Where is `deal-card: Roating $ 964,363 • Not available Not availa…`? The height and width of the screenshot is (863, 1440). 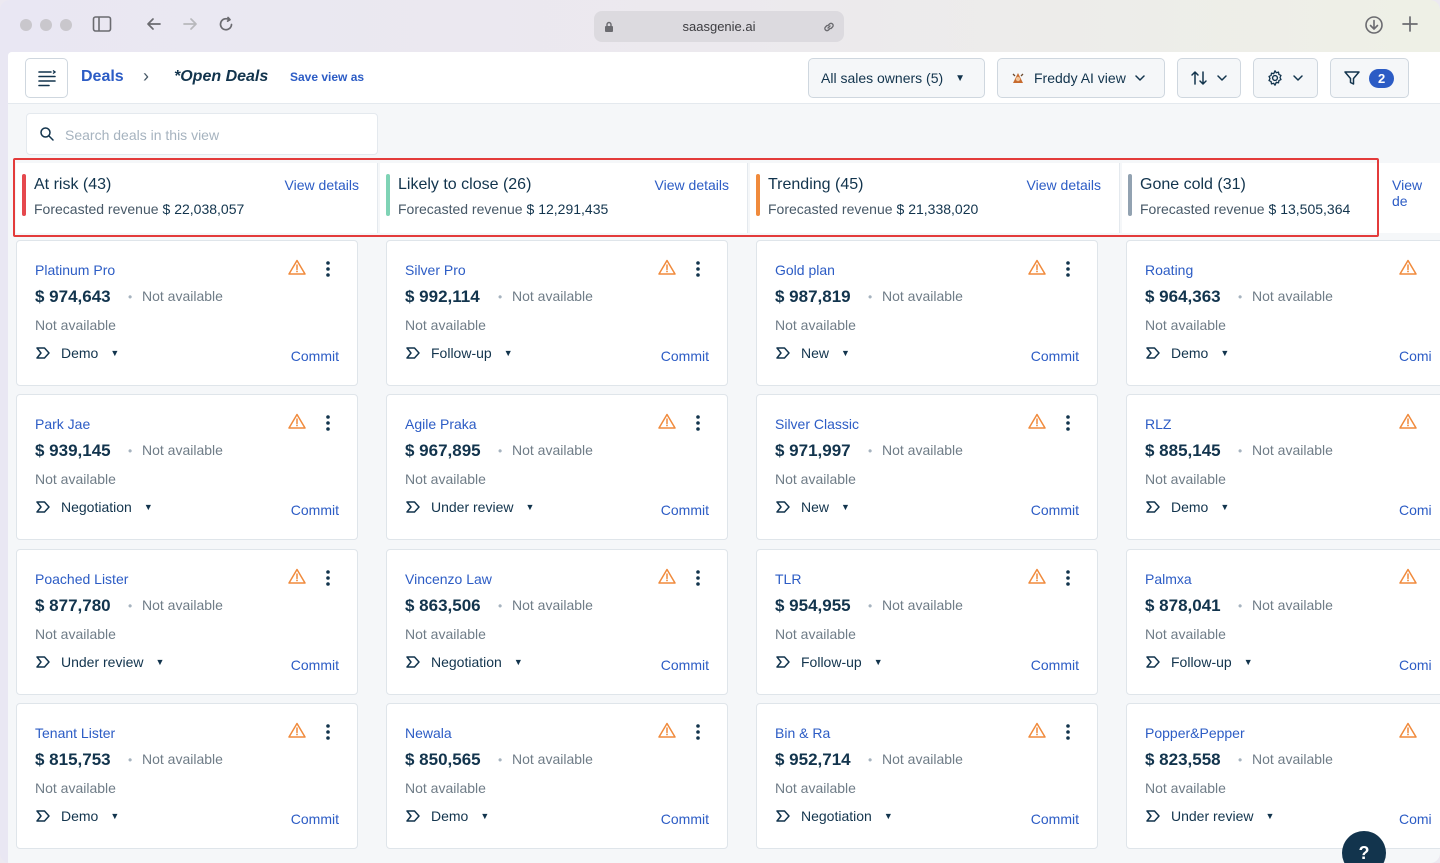
deal-card: Roating $ 964,363 • Not available Not availa… is located at coordinates (1283, 313).